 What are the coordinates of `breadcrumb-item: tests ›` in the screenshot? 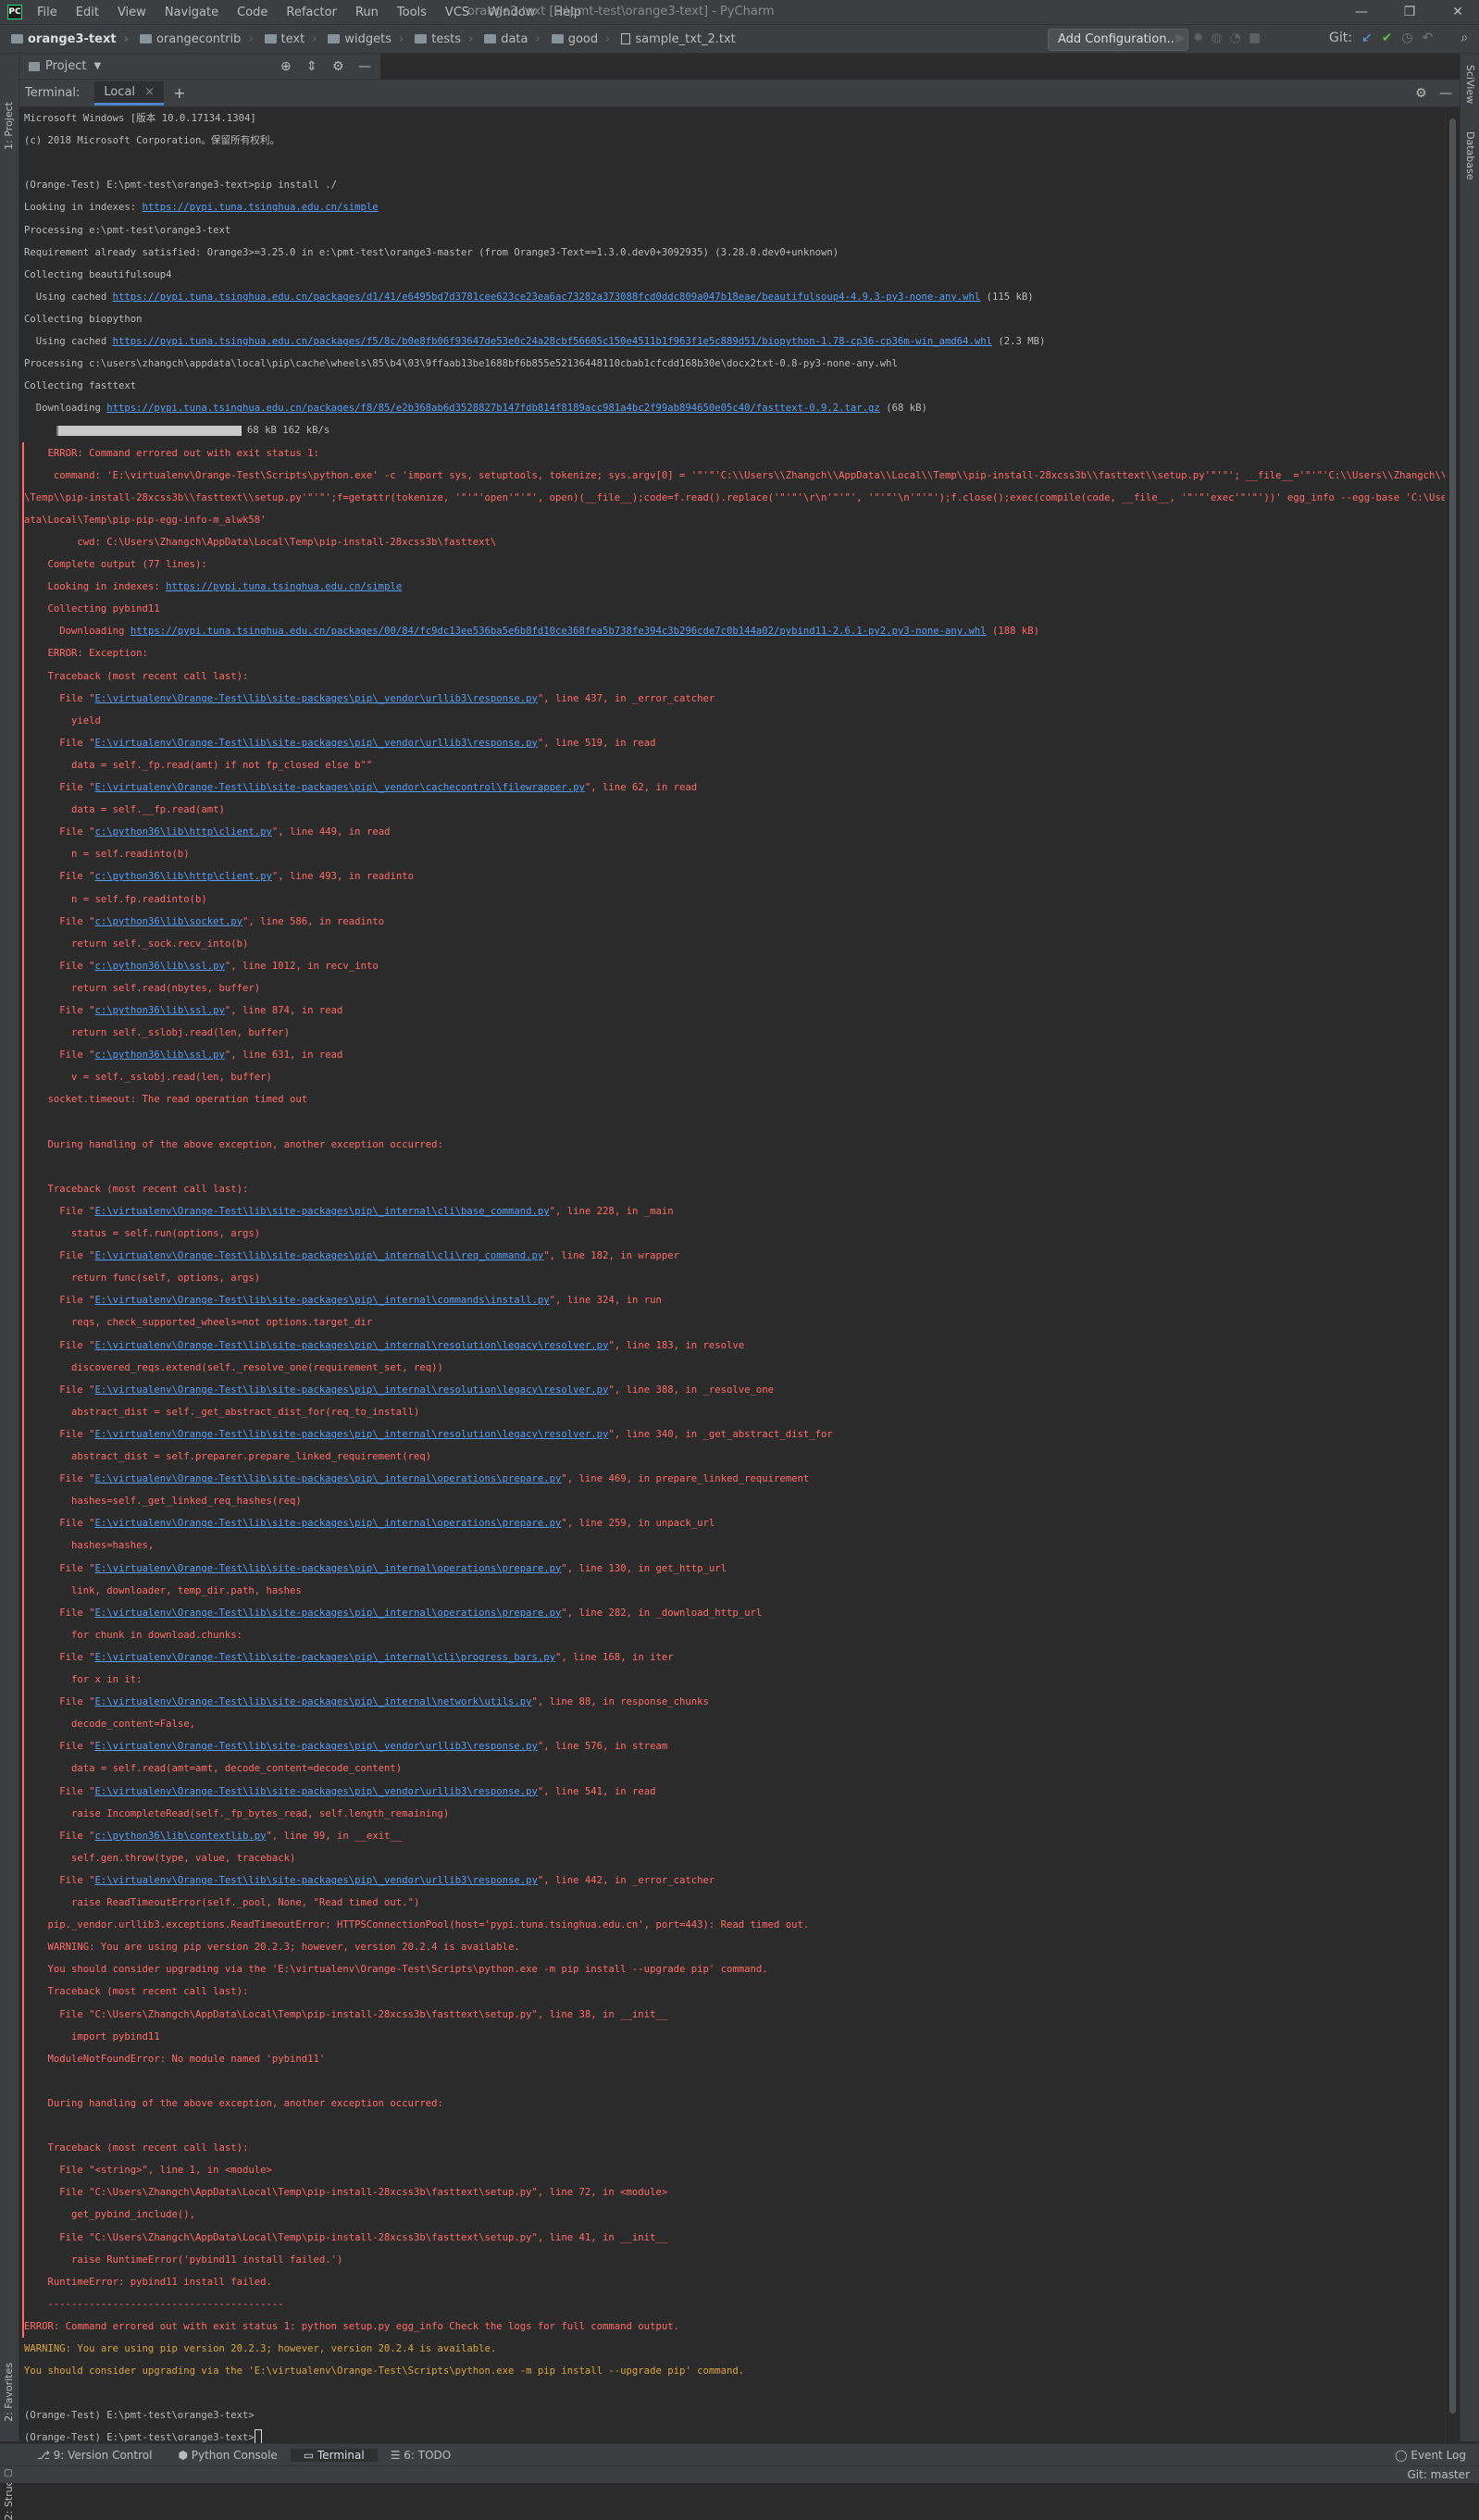 It's located at (443, 39).